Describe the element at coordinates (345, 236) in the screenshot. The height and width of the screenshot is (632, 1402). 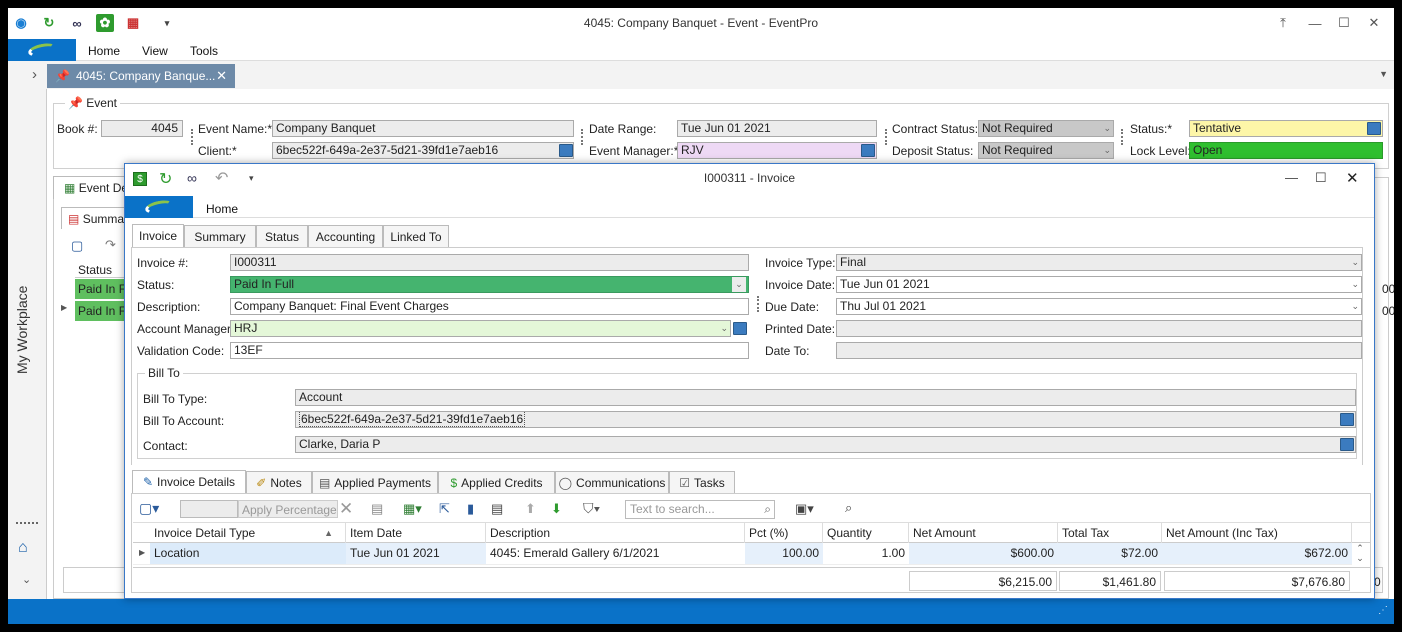
I see `tab-accounting: Accounting` at that location.